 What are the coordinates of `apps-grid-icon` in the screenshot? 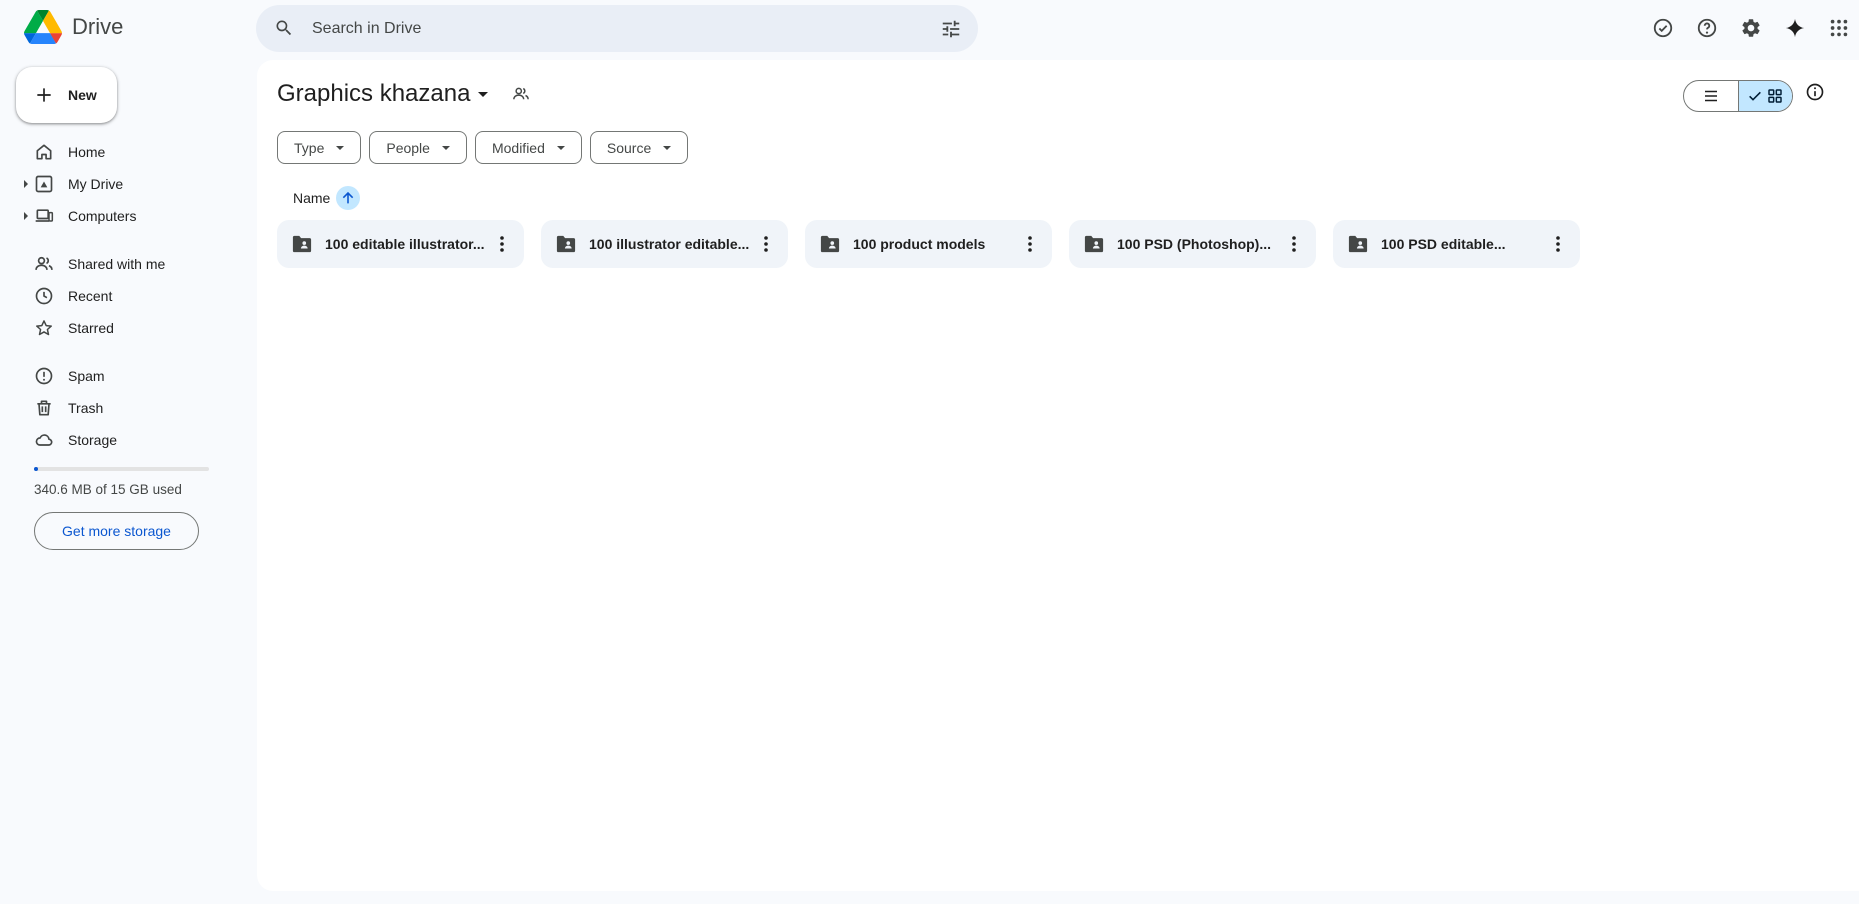 It's located at (1839, 28).